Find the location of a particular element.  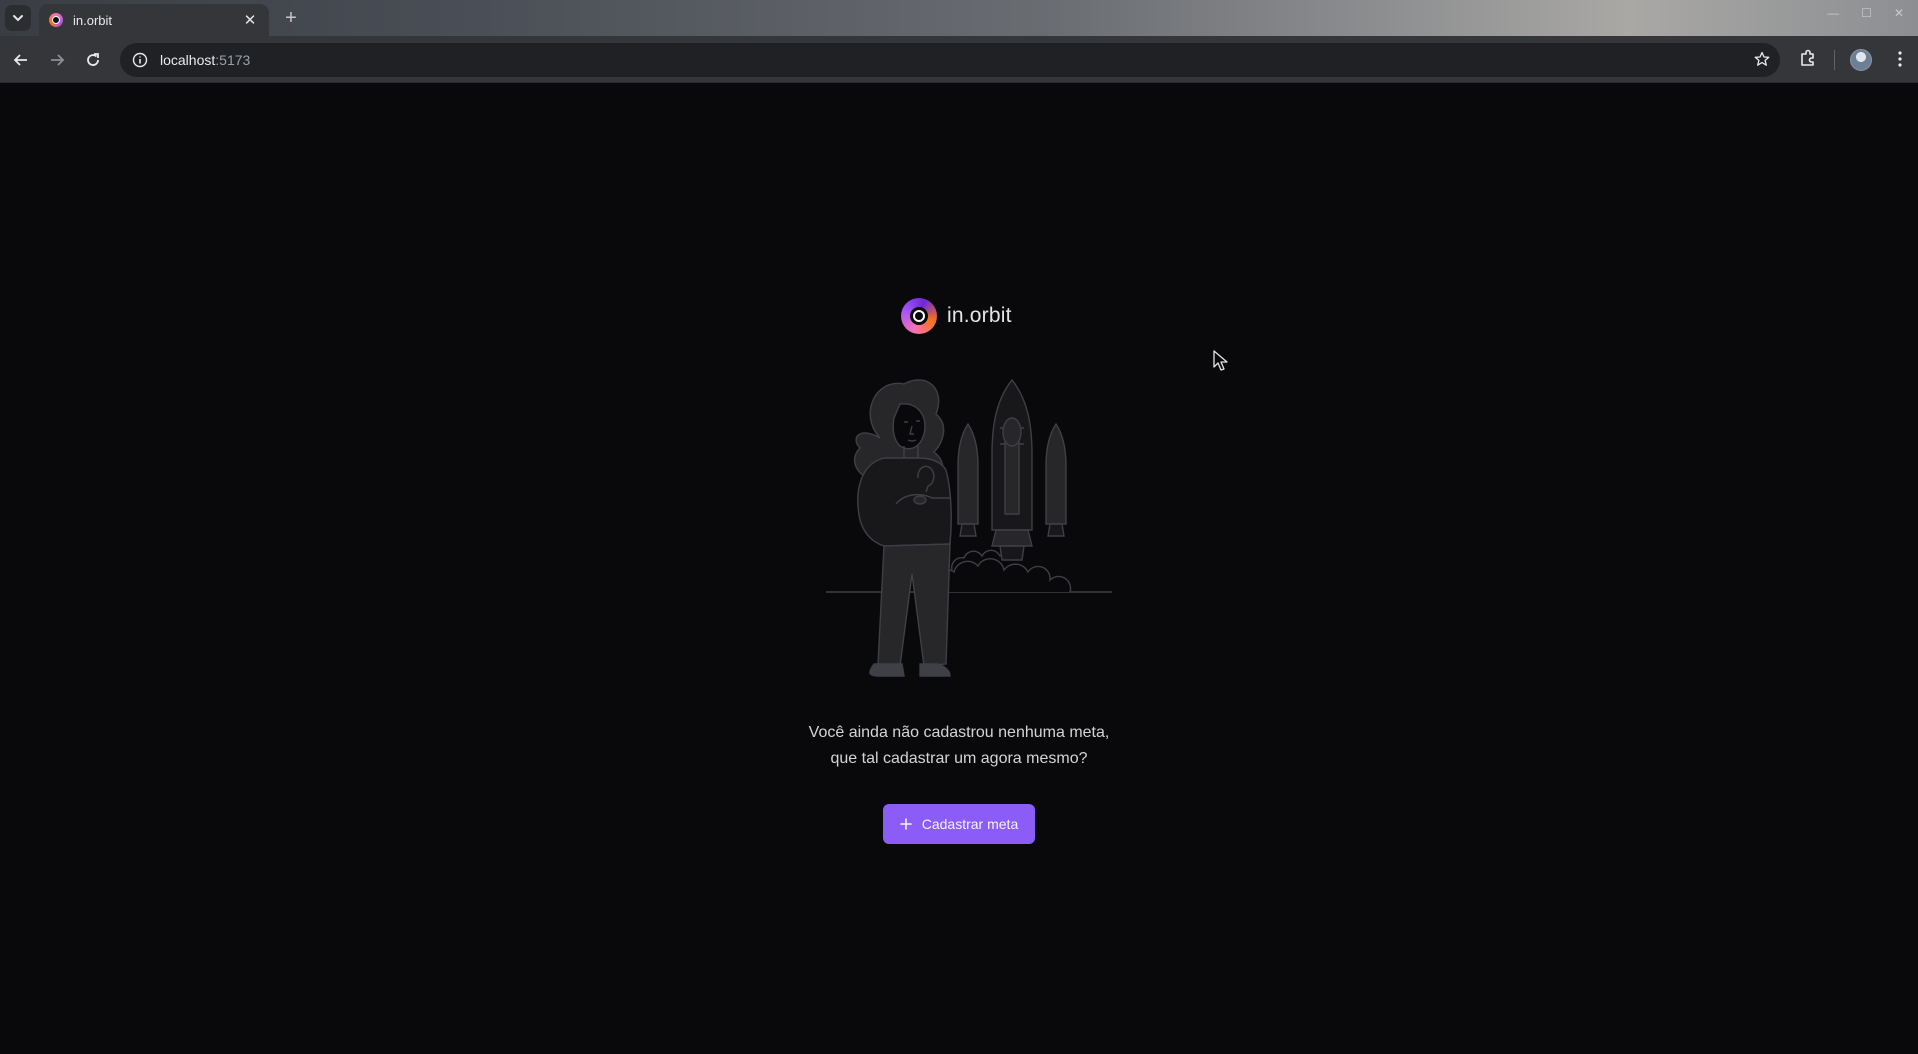

minimize-icon: — is located at coordinates (1833, 13).